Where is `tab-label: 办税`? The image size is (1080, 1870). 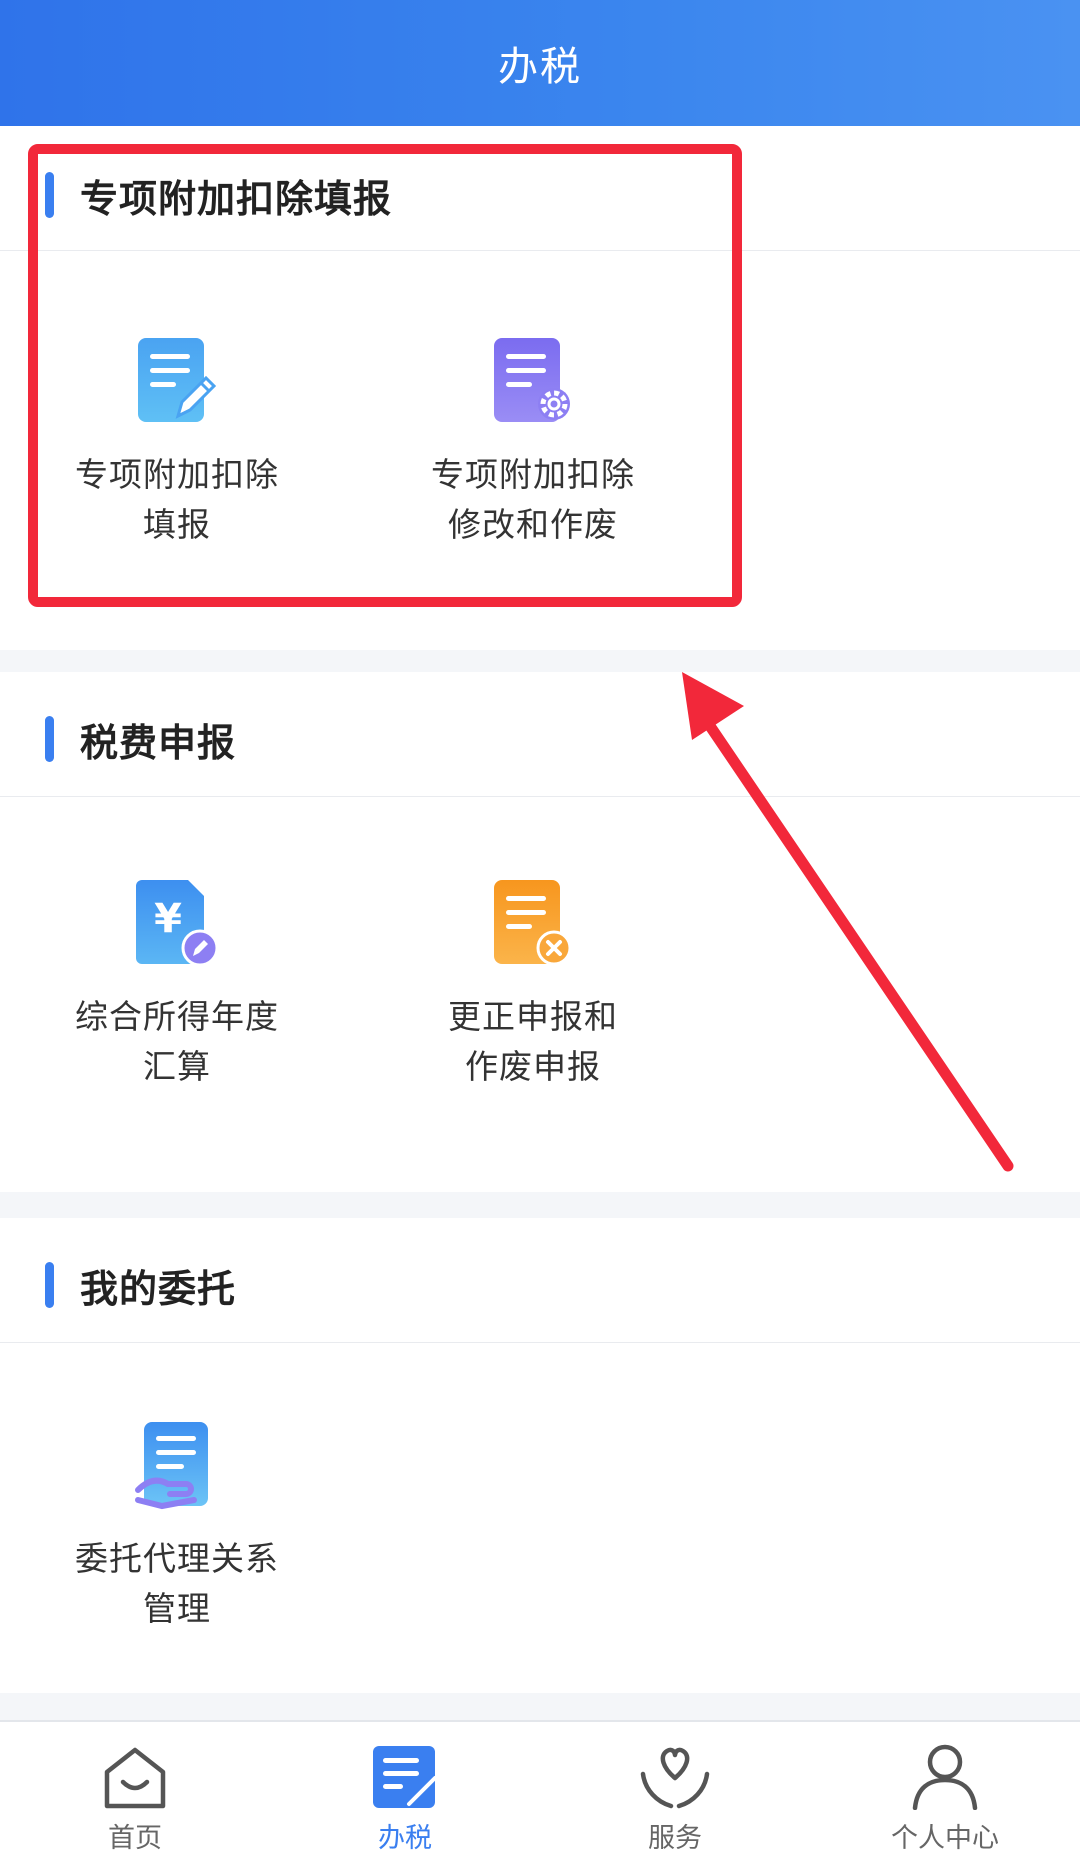
tab-label: 办税 is located at coordinates (405, 1838).